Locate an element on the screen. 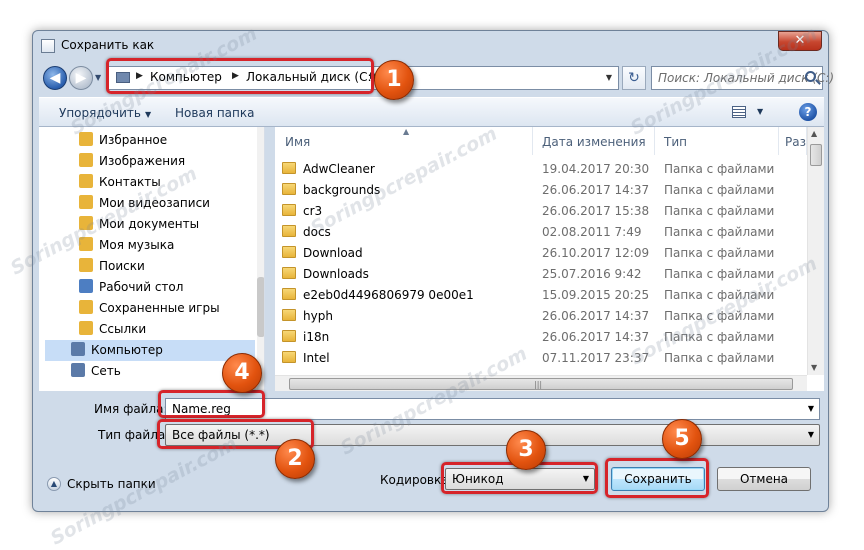 This screenshot has height=550, width=864. view-options-icon is located at coordinates (739, 112).